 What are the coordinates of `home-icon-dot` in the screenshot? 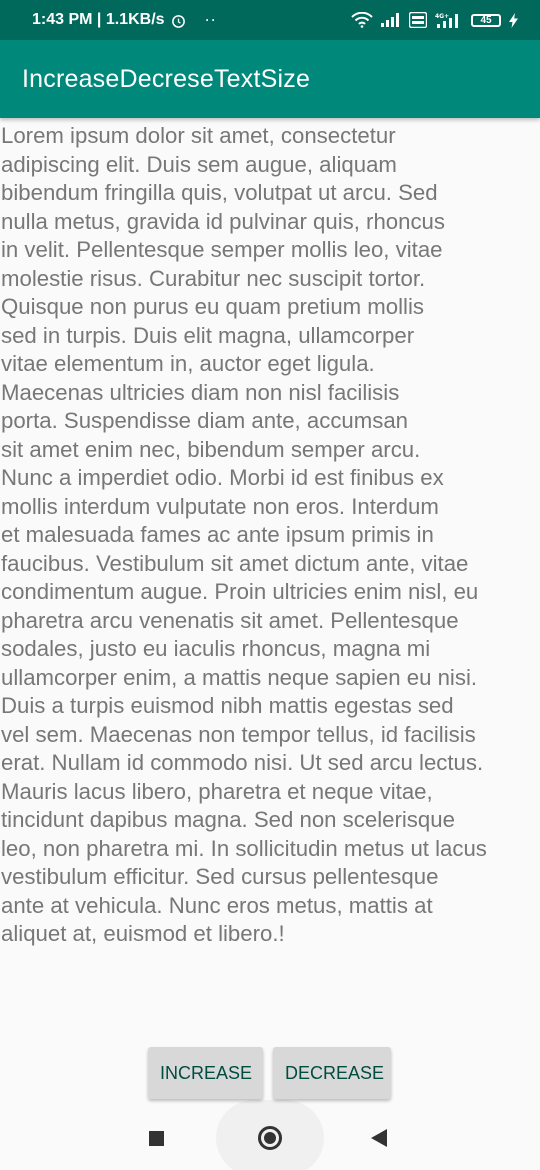 It's located at (270, 1138).